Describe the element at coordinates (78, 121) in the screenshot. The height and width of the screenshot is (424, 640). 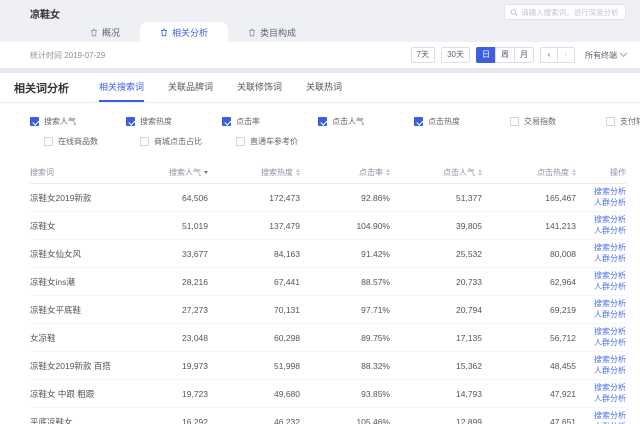
I see `filter-checkbox-item: 搜索人气` at that location.